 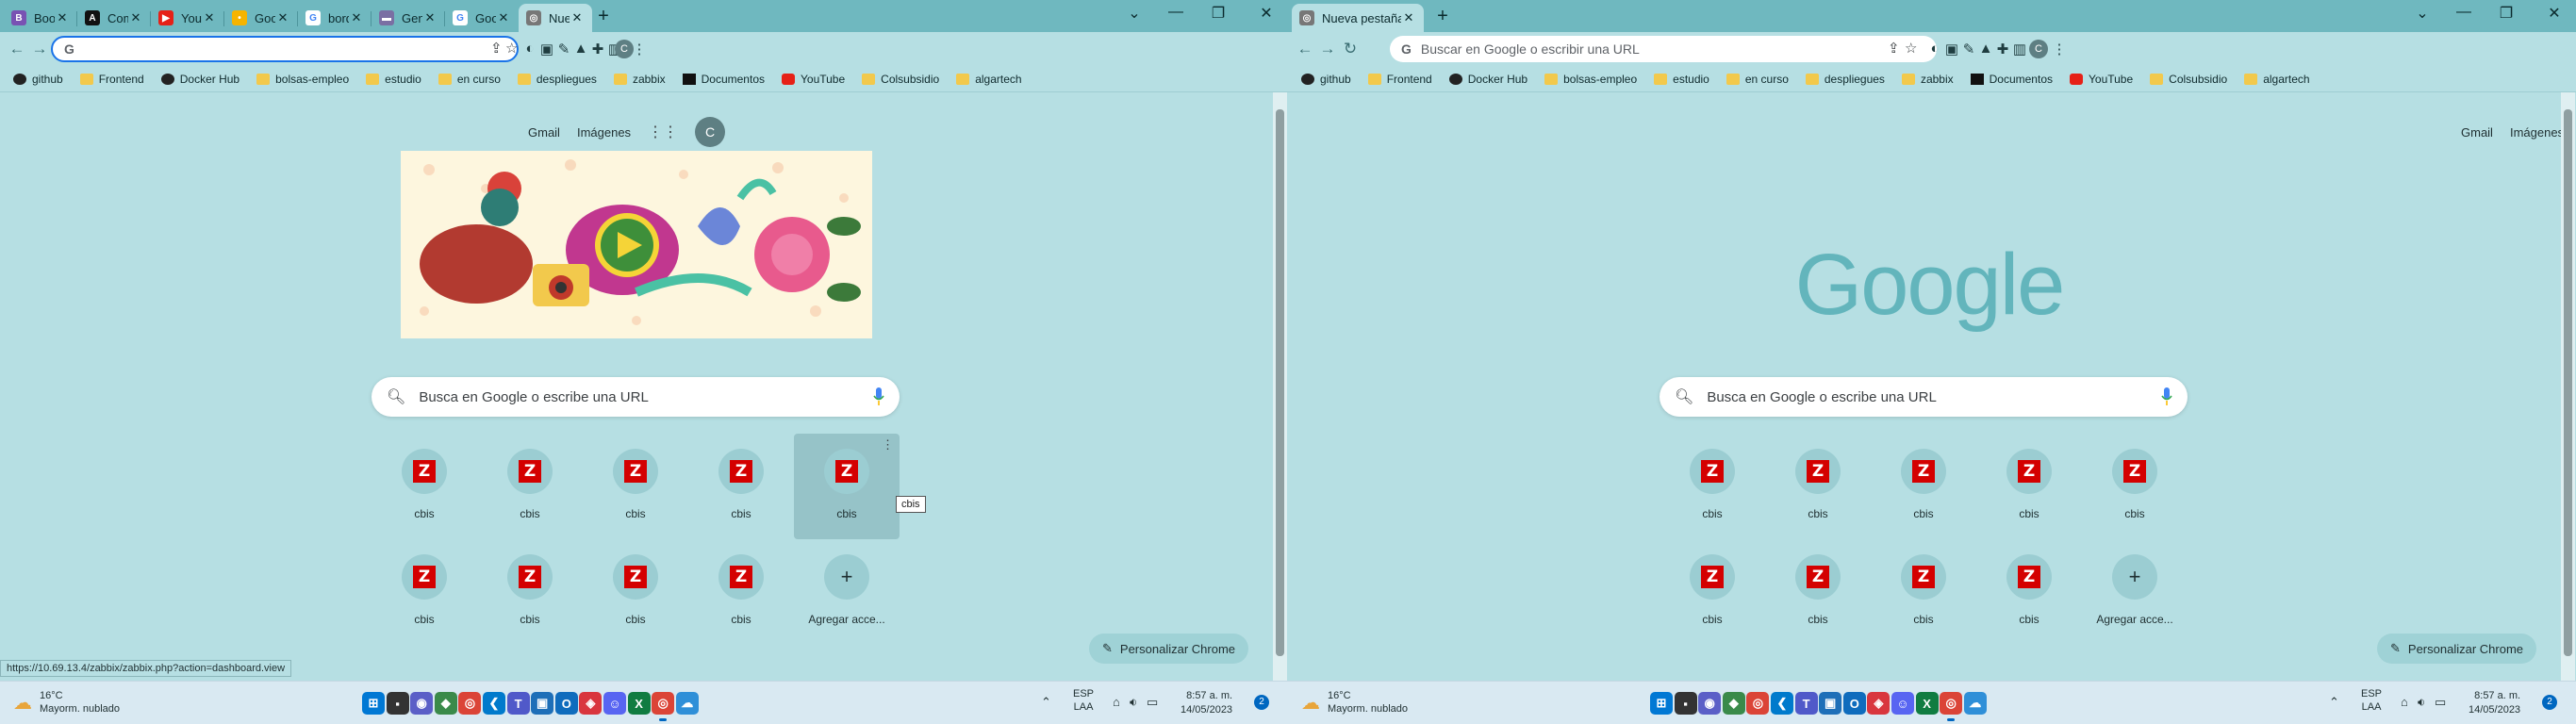 What do you see at coordinates (888, 444) in the screenshot?
I see `shortcut-menu-icon: ⋮` at bounding box center [888, 444].